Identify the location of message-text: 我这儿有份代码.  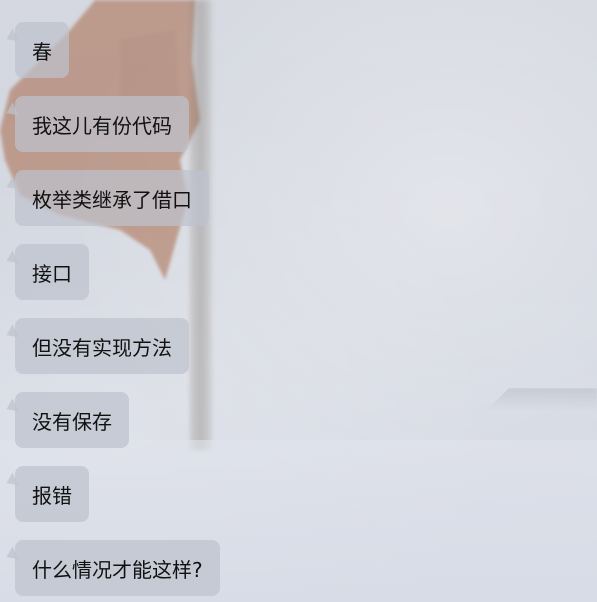
(102, 125).